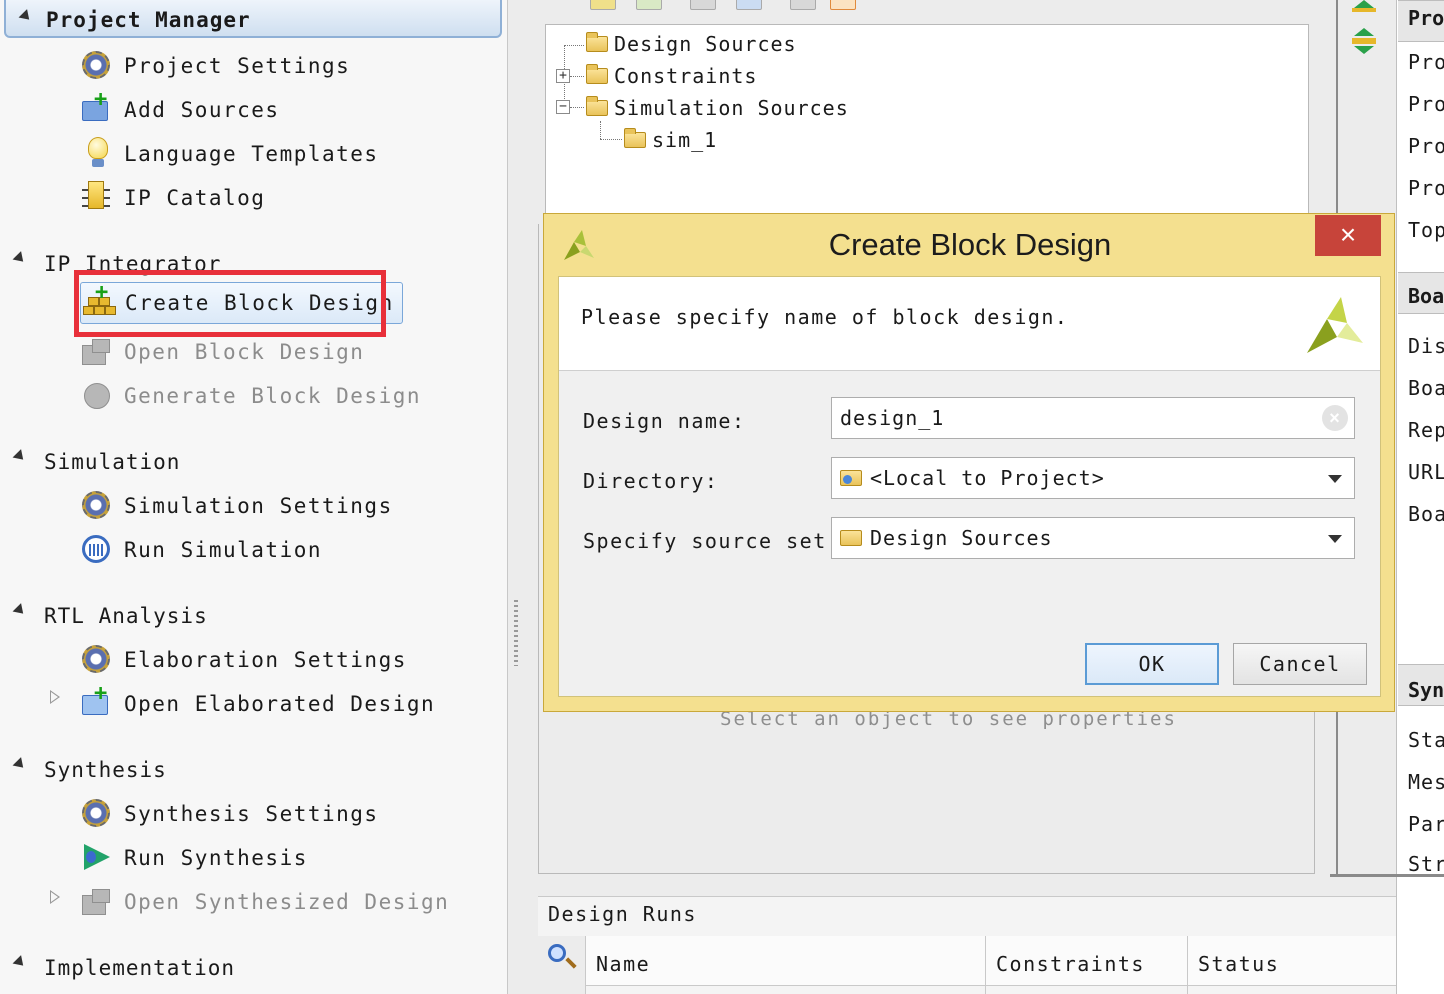 Image resolution: width=1444 pixels, height=994 pixels. Describe the element at coordinates (1093, 538) in the screenshot. I see `source-set-dropdown: Design Sources` at that location.